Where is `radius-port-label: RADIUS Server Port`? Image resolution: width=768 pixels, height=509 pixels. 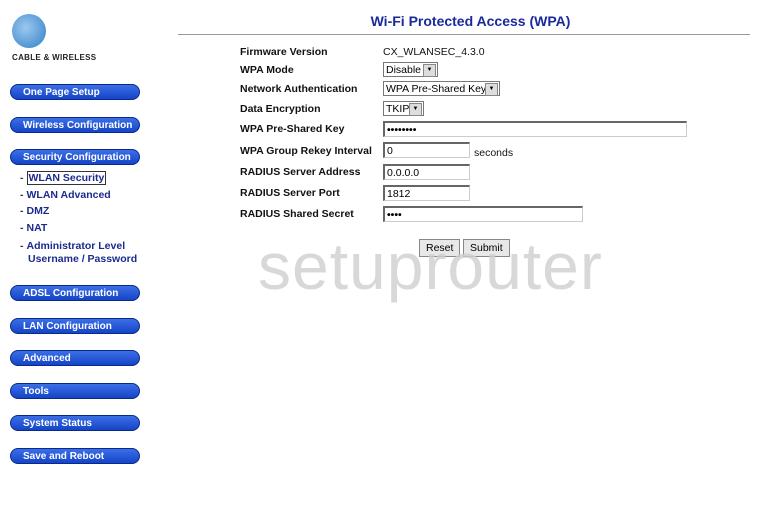
radius-port-label: RADIUS Server Port is located at coordinates (290, 193).